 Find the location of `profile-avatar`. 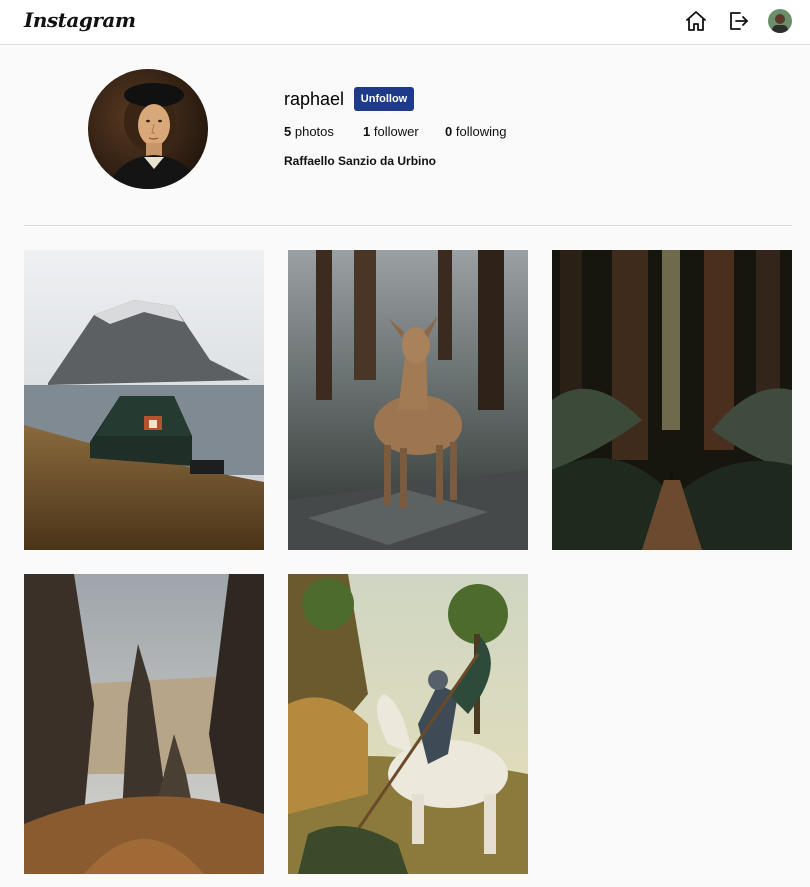

profile-avatar is located at coordinates (148, 129).